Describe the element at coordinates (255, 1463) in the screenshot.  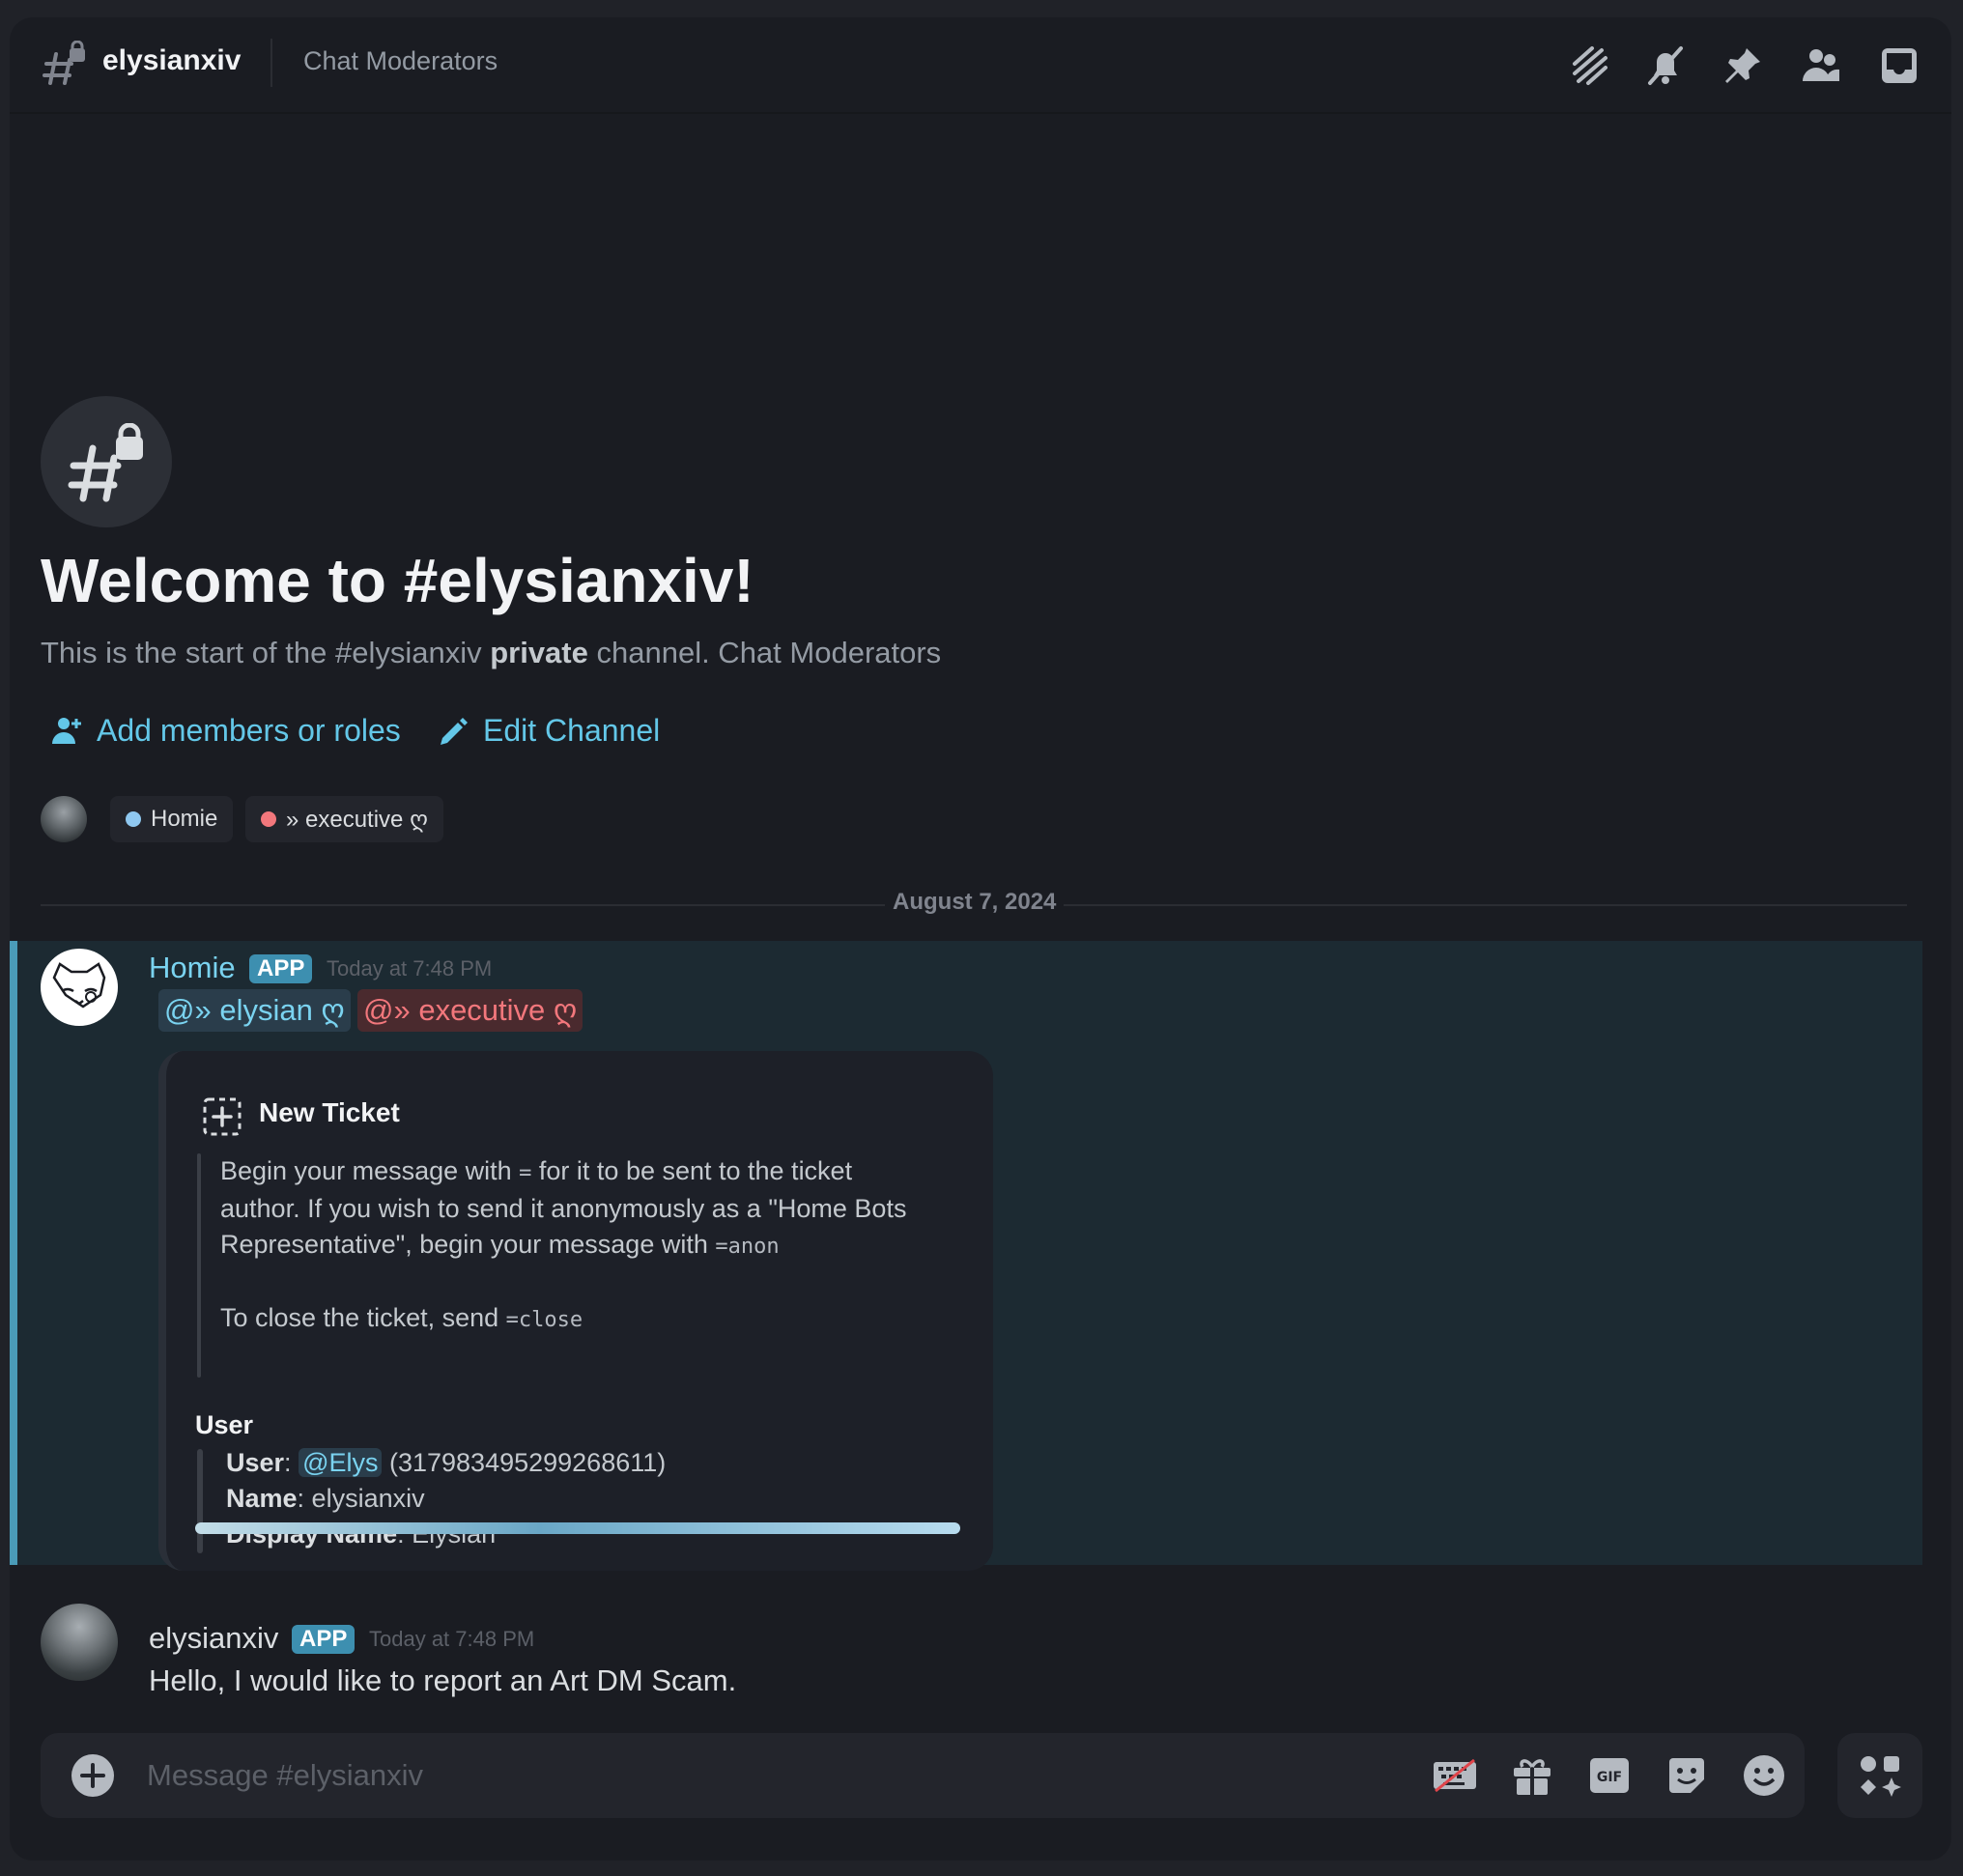
I see `field-label: User` at that location.